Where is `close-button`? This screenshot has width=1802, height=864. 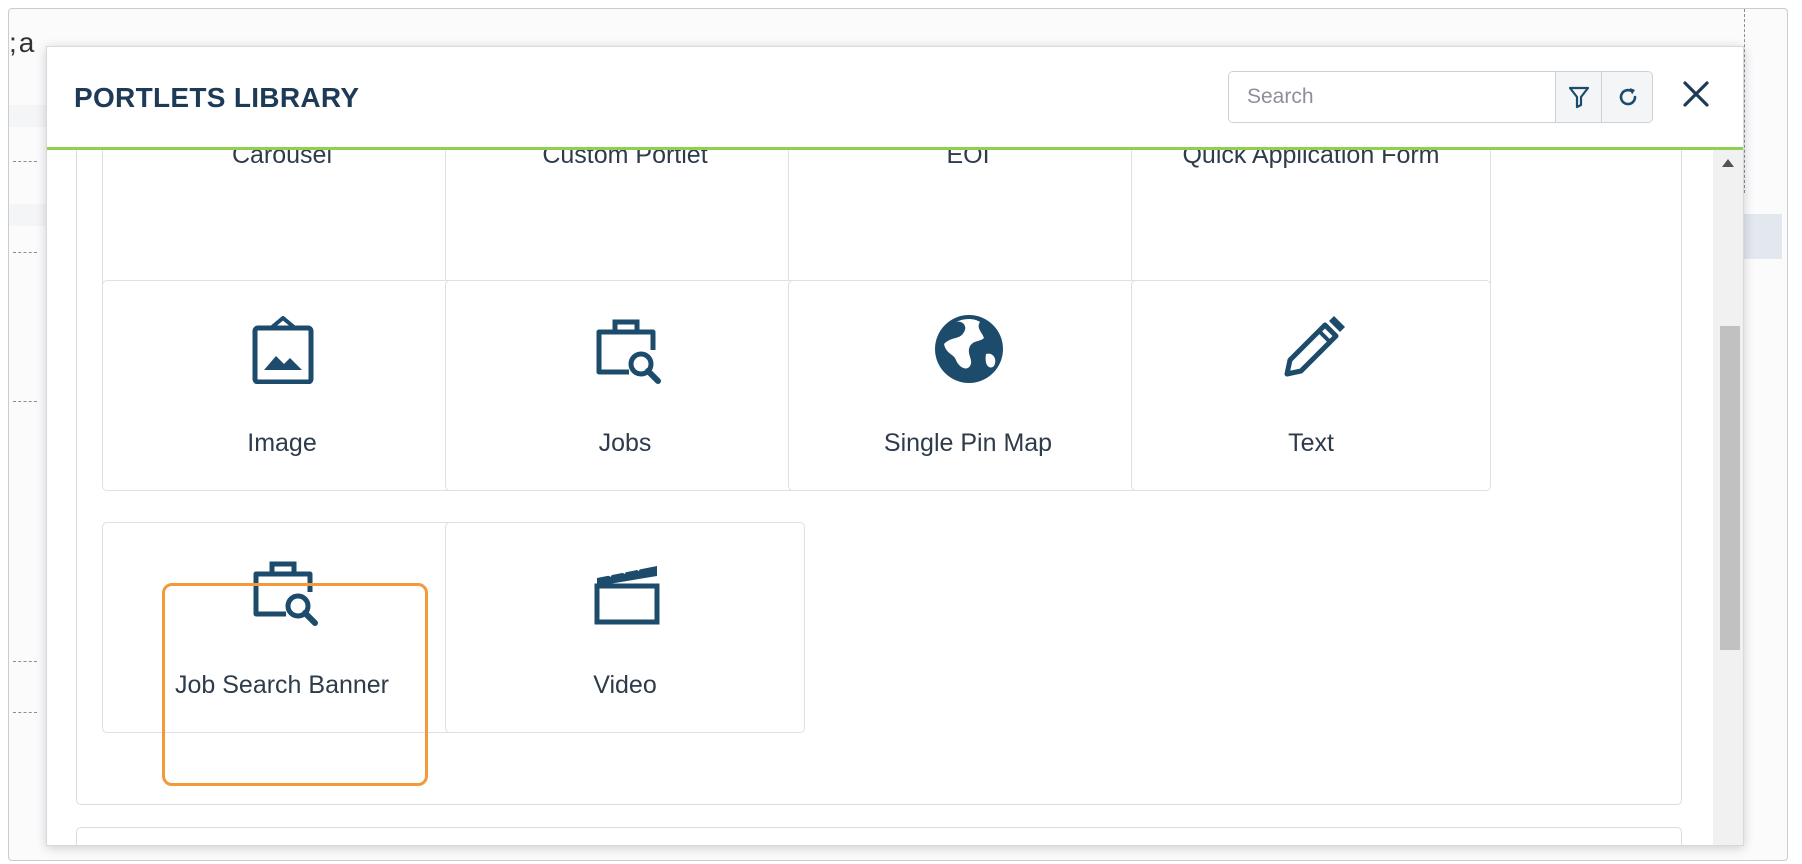
close-button is located at coordinates (1696, 94).